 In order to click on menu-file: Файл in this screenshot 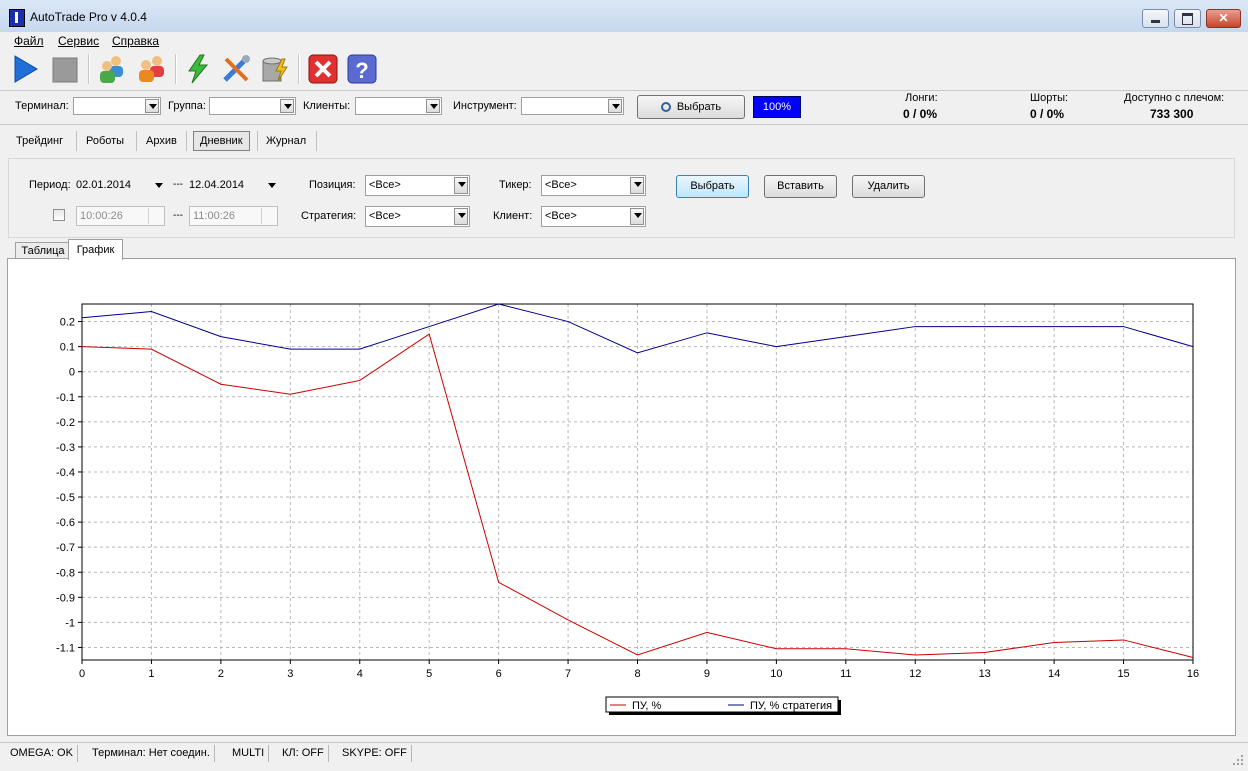, I will do `click(29, 41)`.